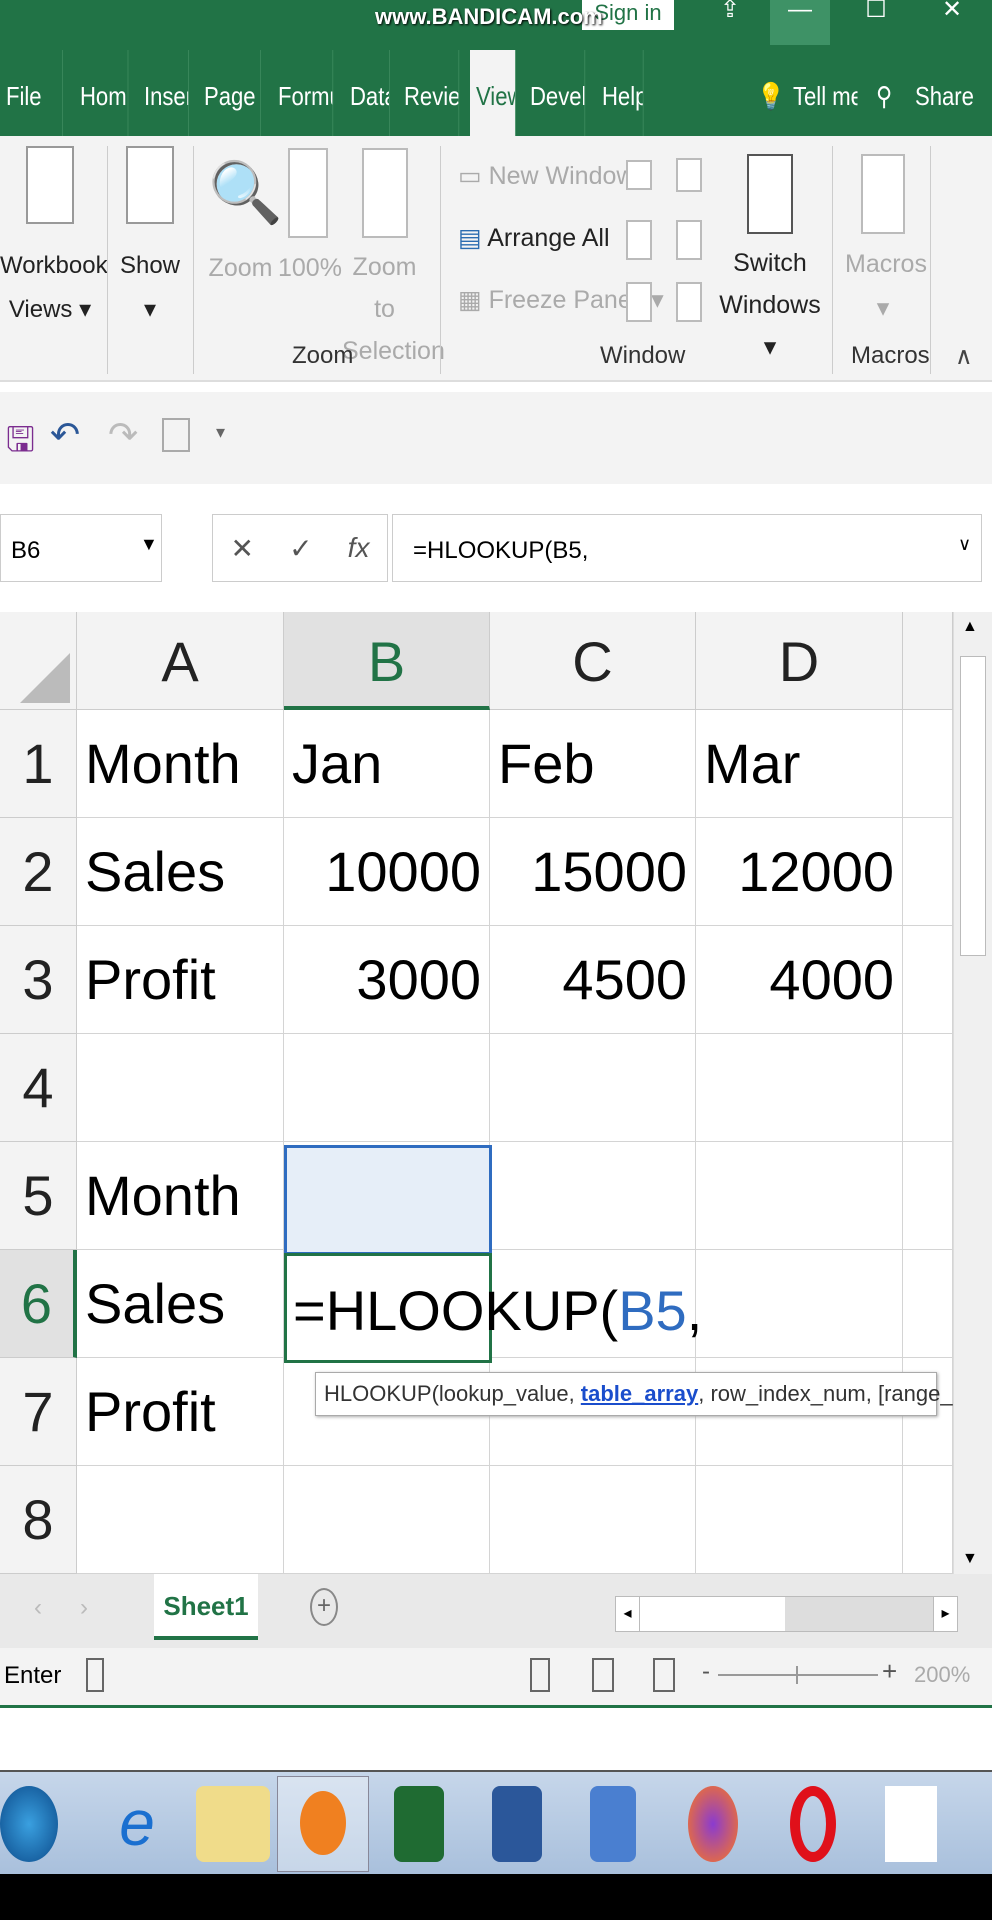 The width and height of the screenshot is (992, 1920). Describe the element at coordinates (689, 175) in the screenshot. I see `view-side-by-side-icon` at that location.